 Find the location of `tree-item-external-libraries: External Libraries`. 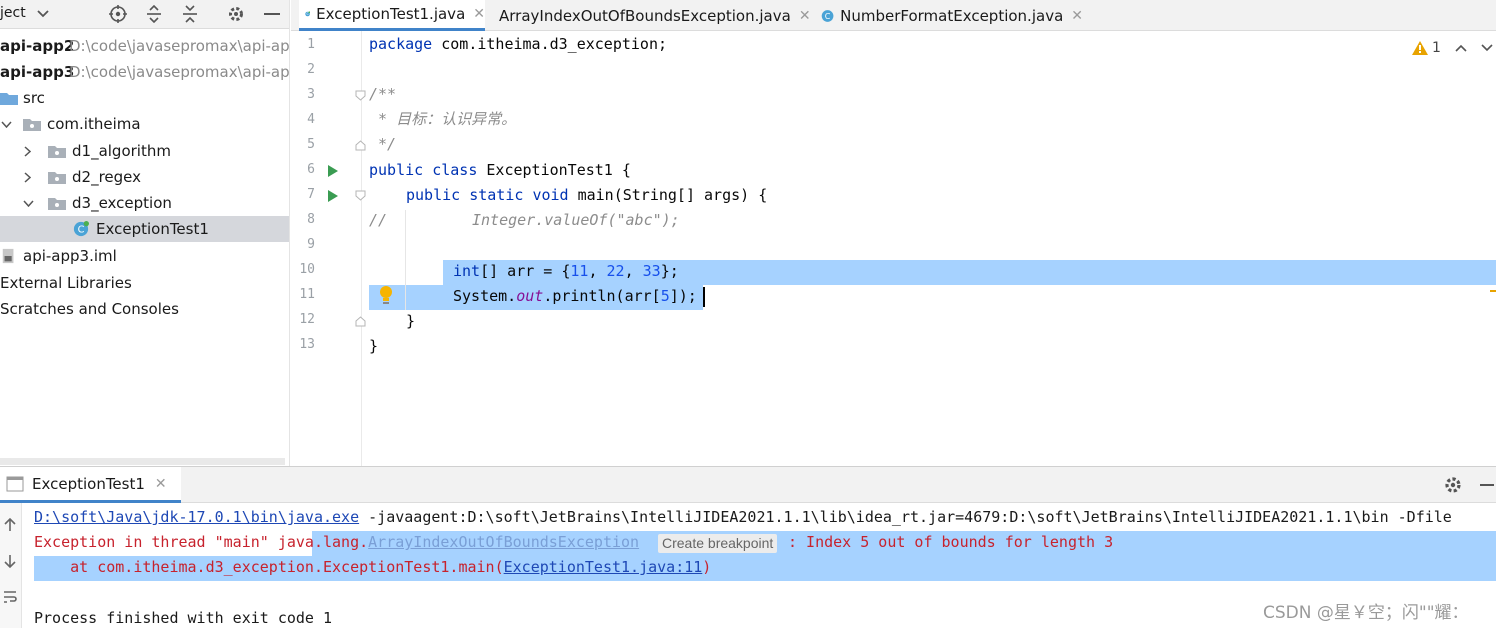

tree-item-external-libraries: External Libraries is located at coordinates (144, 283).